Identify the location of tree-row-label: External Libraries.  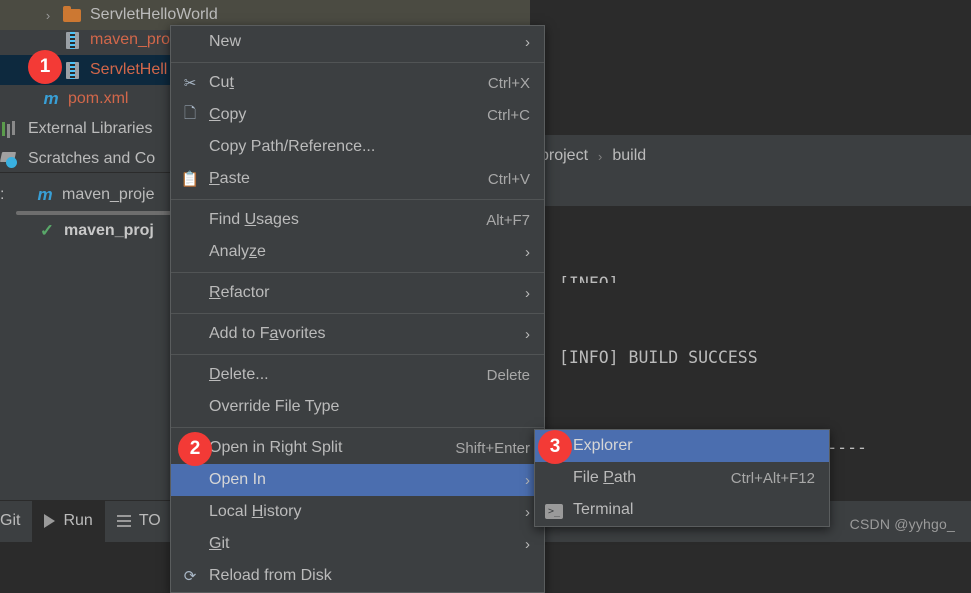
(90, 128).